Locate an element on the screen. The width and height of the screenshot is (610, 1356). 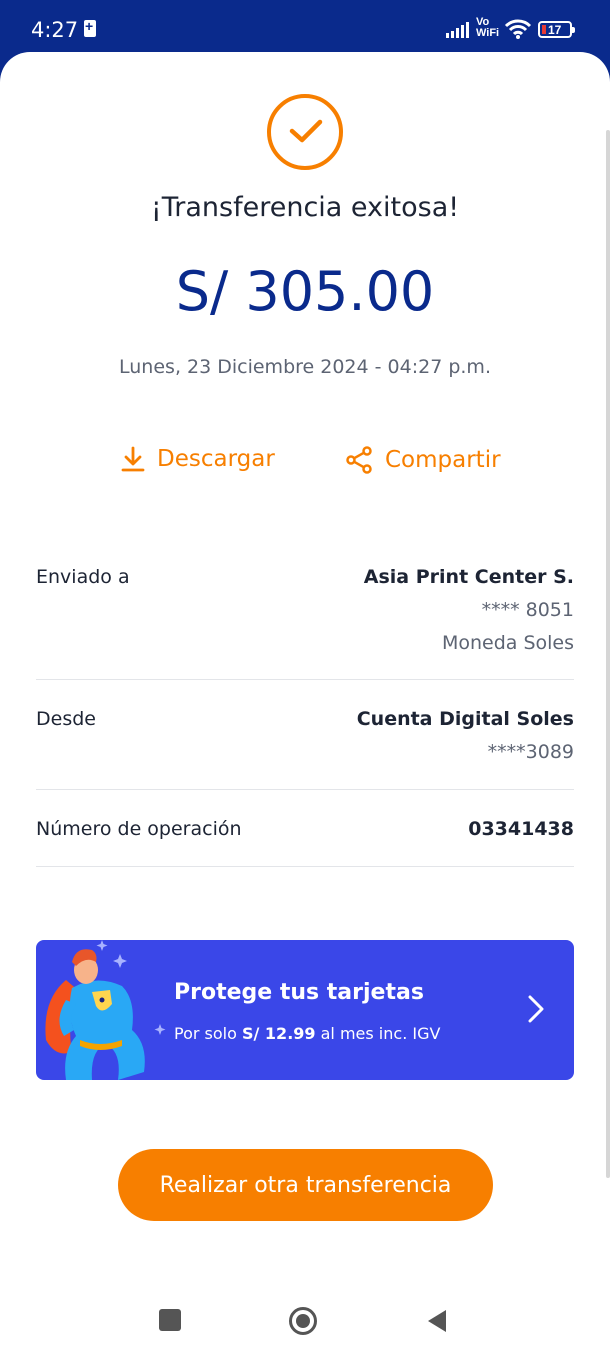
download-button: Descargar is located at coordinates (198, 459).